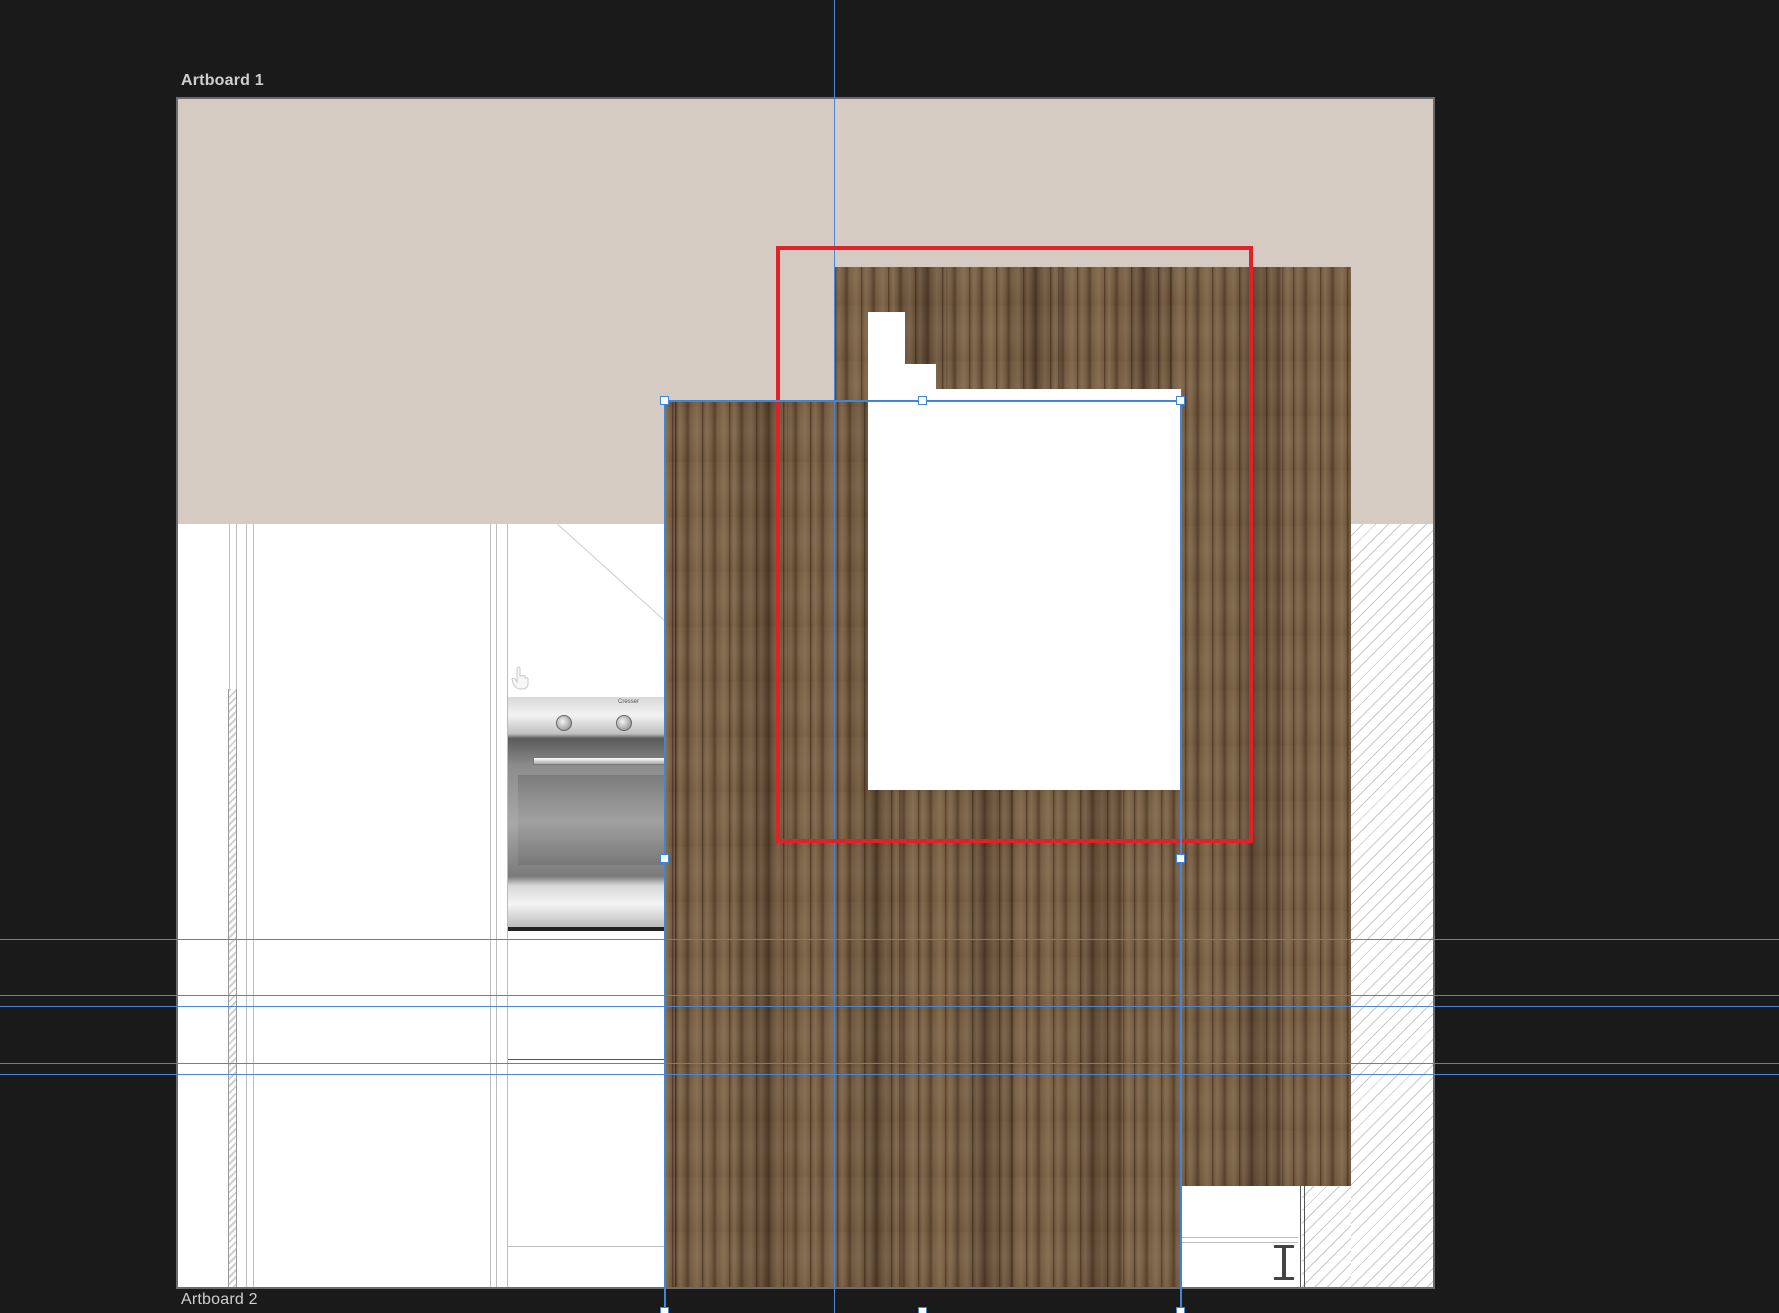 This screenshot has width=1779, height=1313. What do you see at coordinates (922, 400) in the screenshot?
I see `resize-handle-top-center` at bounding box center [922, 400].